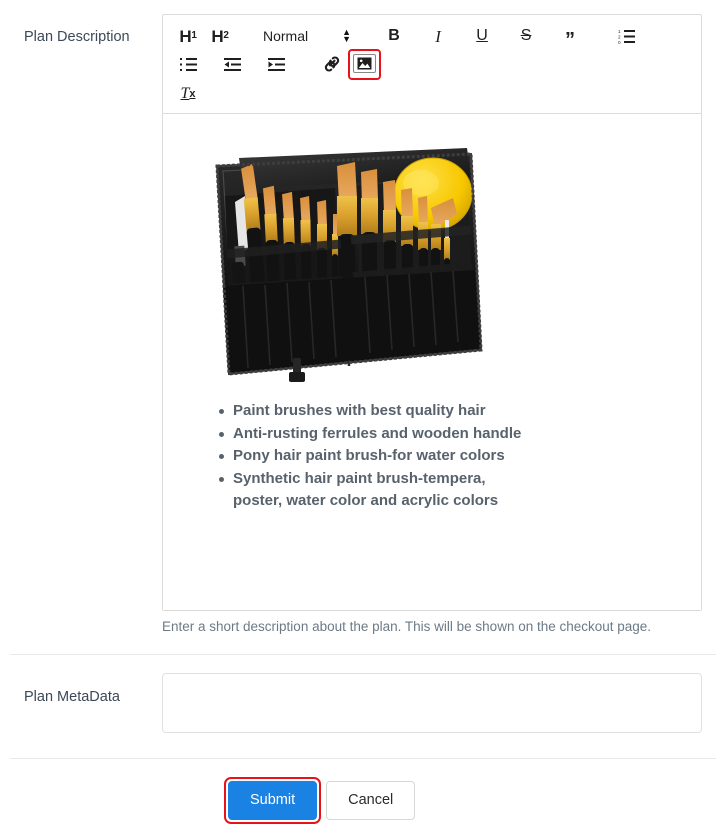  I want to click on insert-image-button, so click(364, 64).